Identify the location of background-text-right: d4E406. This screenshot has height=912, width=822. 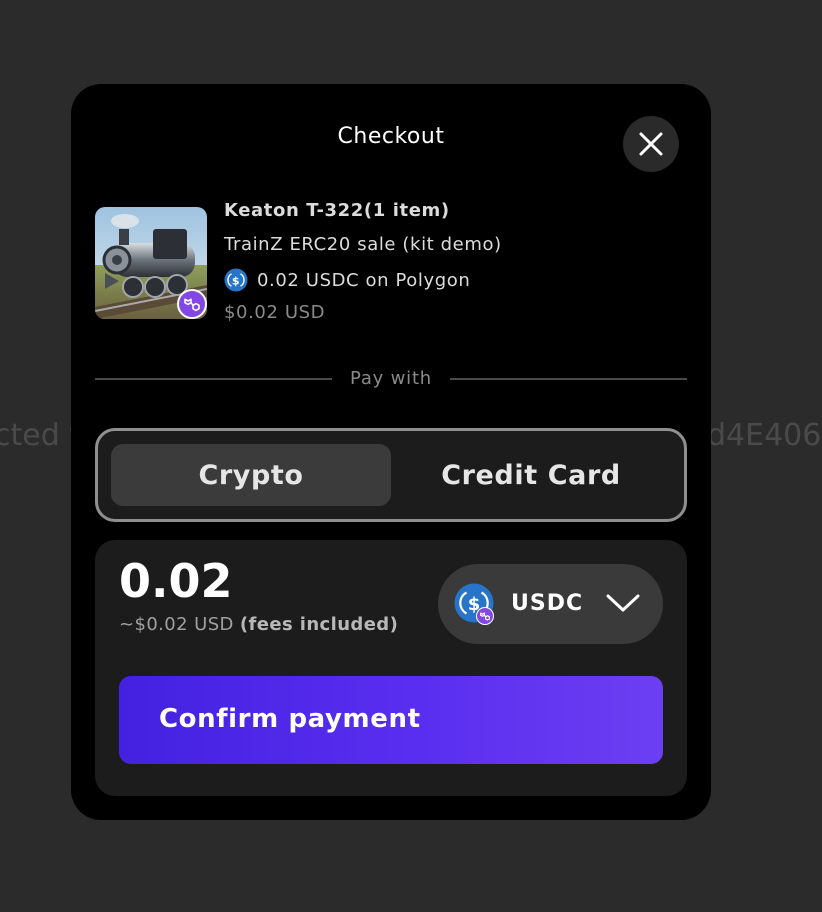
(764, 435).